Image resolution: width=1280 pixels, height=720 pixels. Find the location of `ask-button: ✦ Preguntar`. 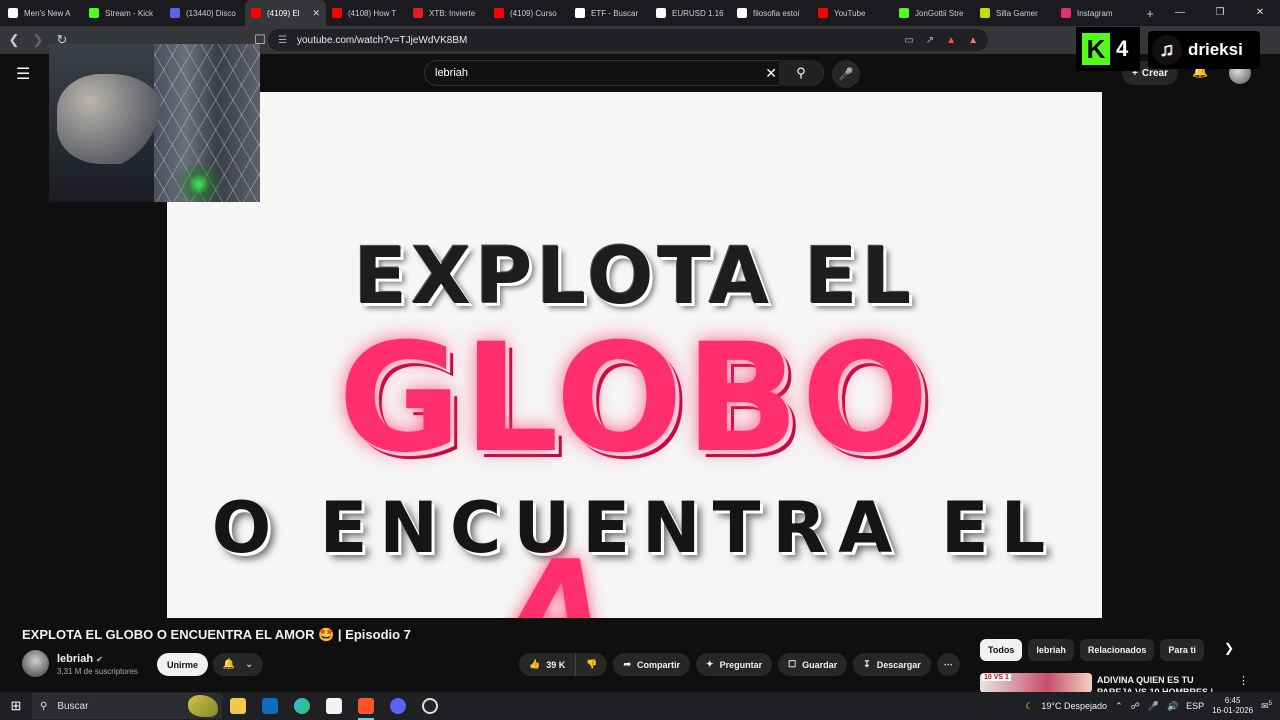

ask-button: ✦ Preguntar is located at coordinates (734, 664).